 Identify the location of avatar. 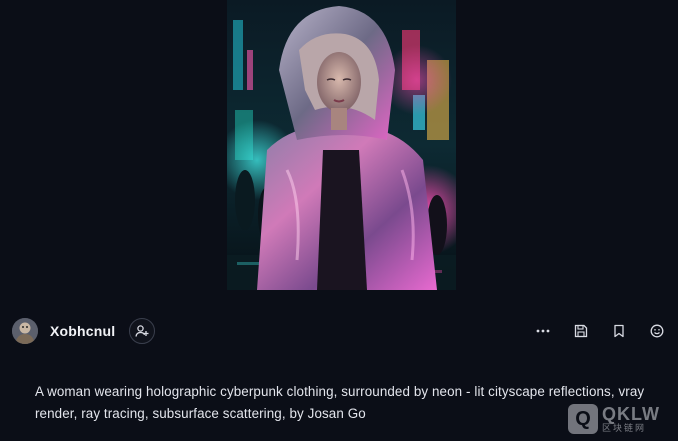
(25, 331).